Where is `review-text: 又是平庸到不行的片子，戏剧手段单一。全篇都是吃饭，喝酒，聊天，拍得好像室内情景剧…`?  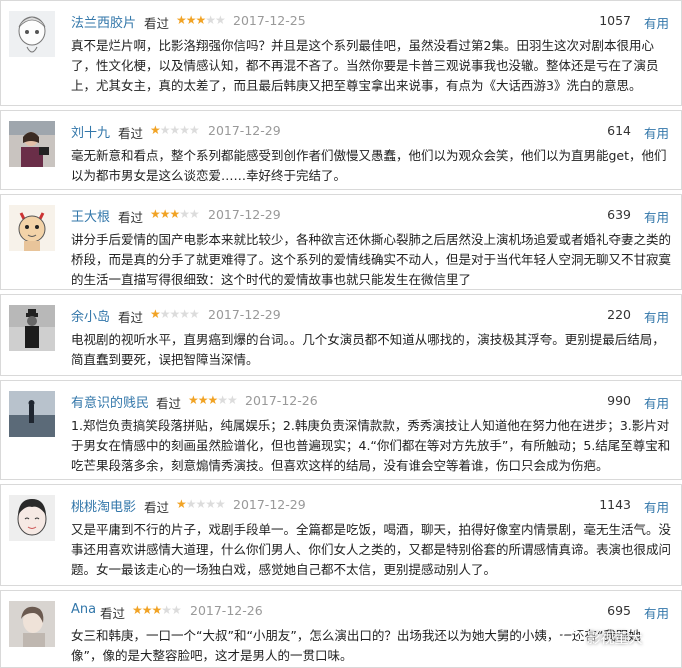
review-text: 又是平庸到不行的片子，戏剧手段单一。全篇都是吃饭，喝酒，聊天，拍得好像室内情景剧… is located at coordinates (371, 549).